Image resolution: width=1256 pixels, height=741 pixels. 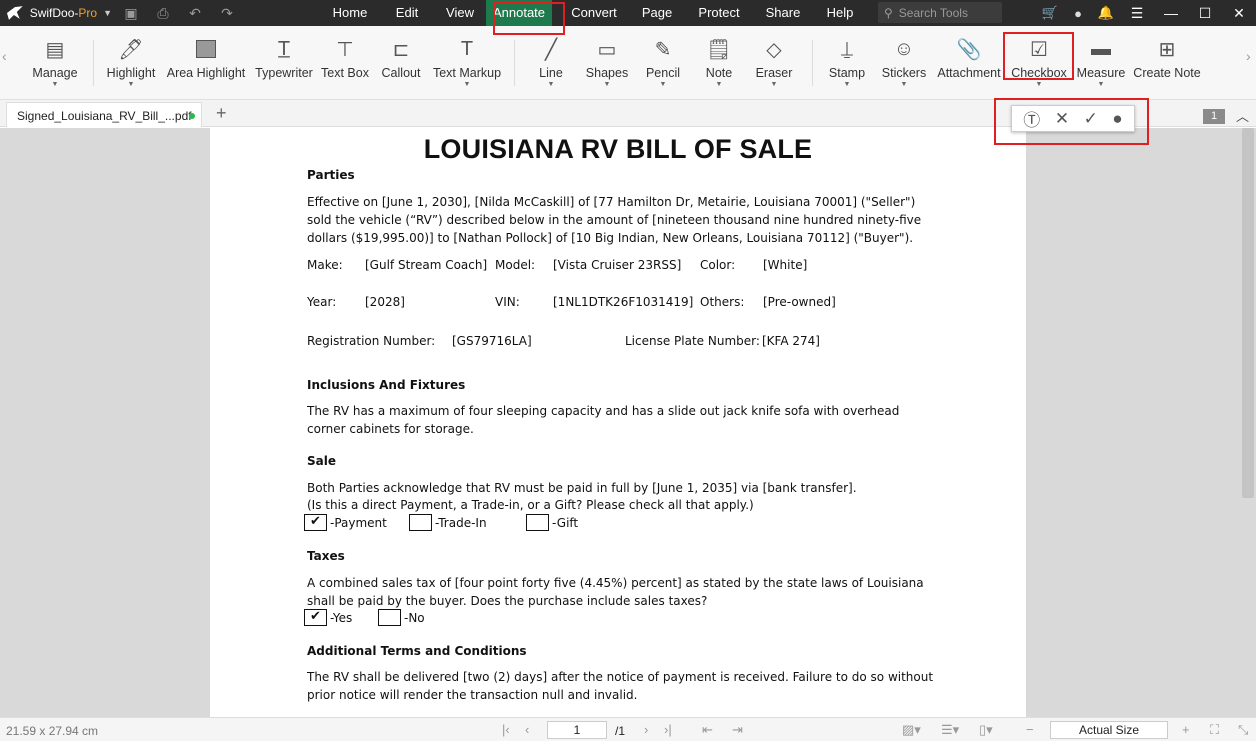 What do you see at coordinates (969, 49) in the screenshot?
I see `paperclip-icon: 📎` at bounding box center [969, 49].